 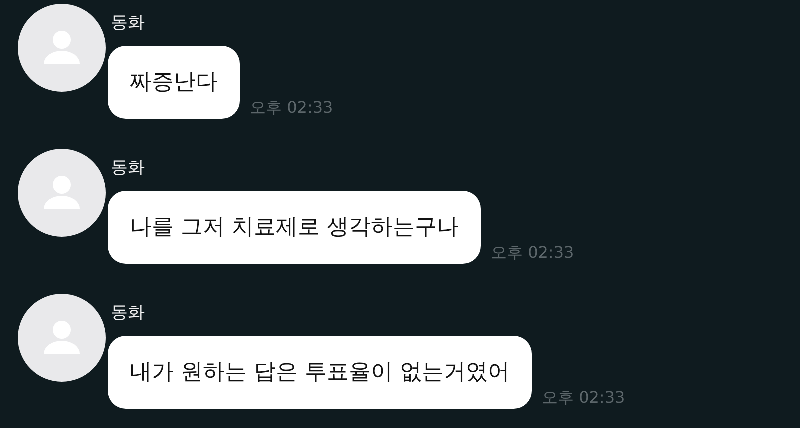 I want to click on message-bubble: 짜증난다, so click(x=174, y=82).